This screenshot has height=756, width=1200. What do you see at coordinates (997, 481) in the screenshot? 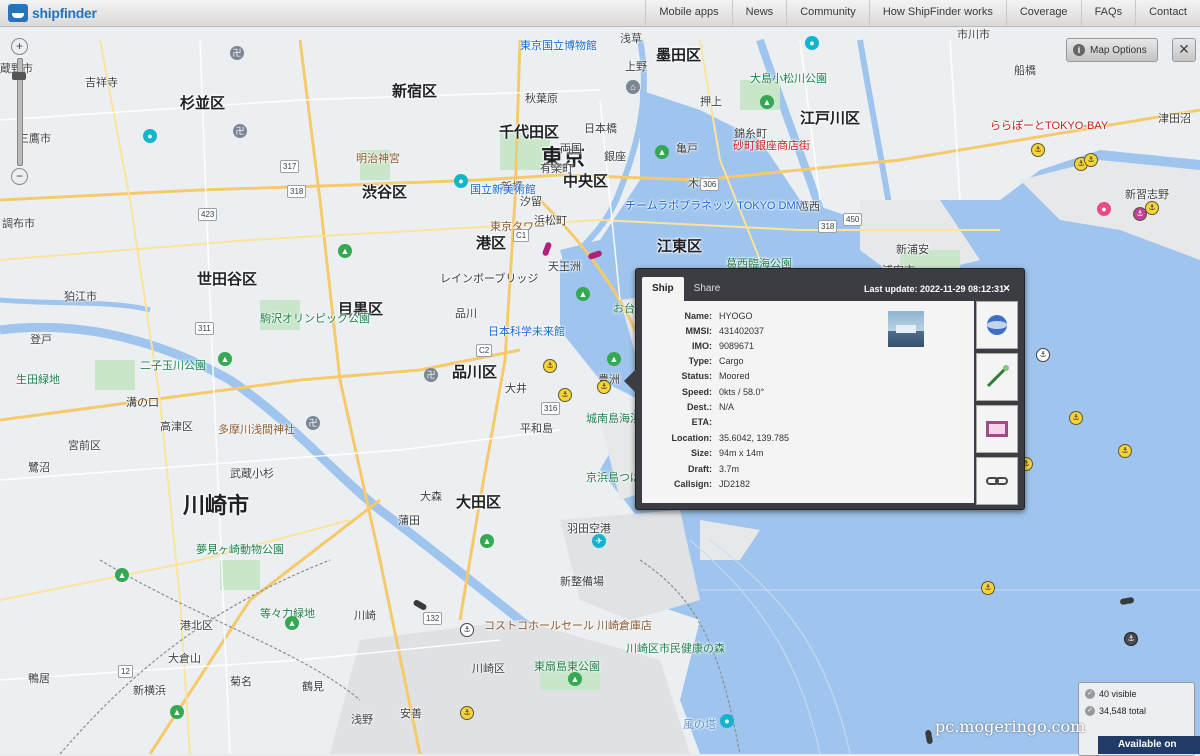
I see `link-button` at bounding box center [997, 481].